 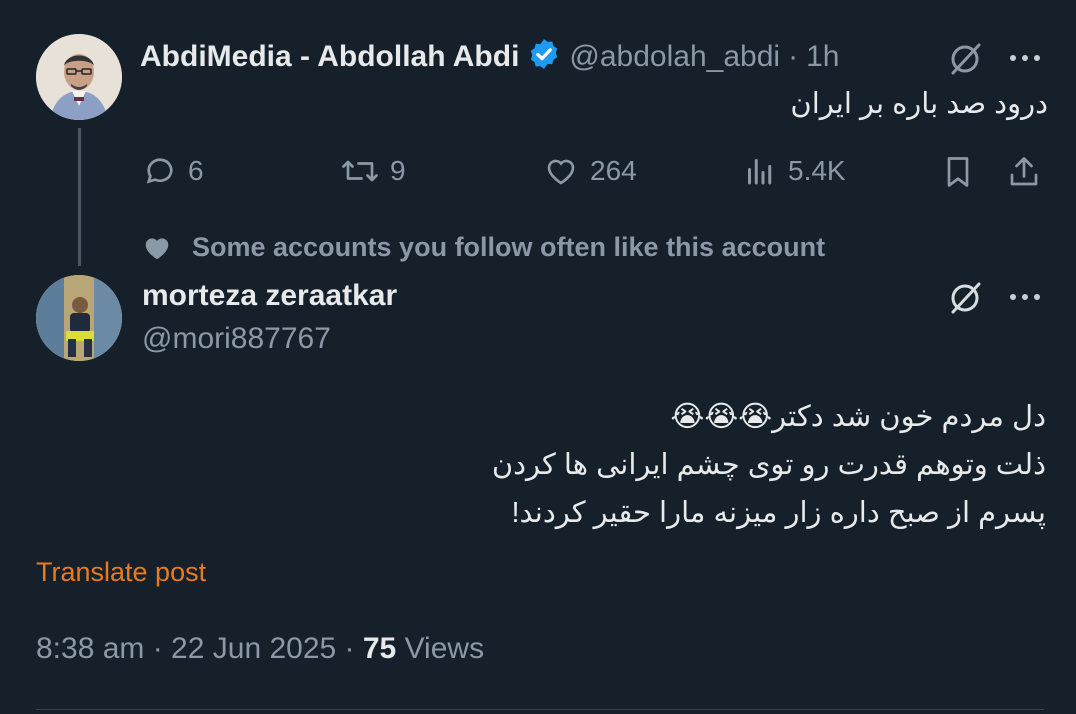 I want to click on like-button: 264, so click(x=589, y=171).